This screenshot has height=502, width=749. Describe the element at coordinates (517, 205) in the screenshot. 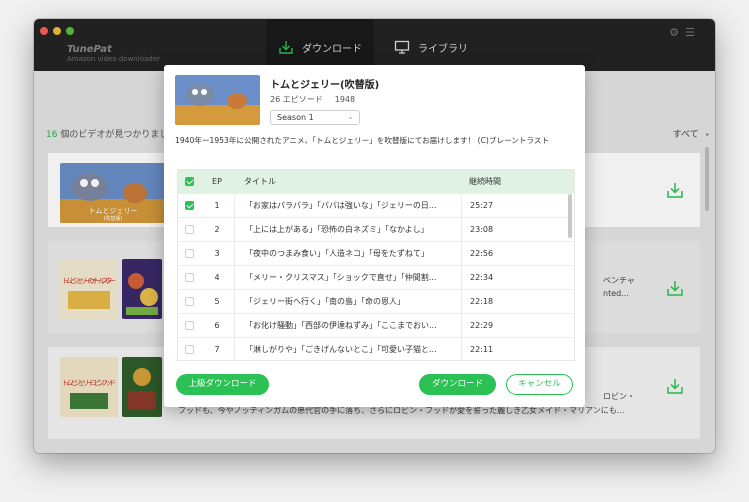

I see `episode-duration: 25:27` at that location.